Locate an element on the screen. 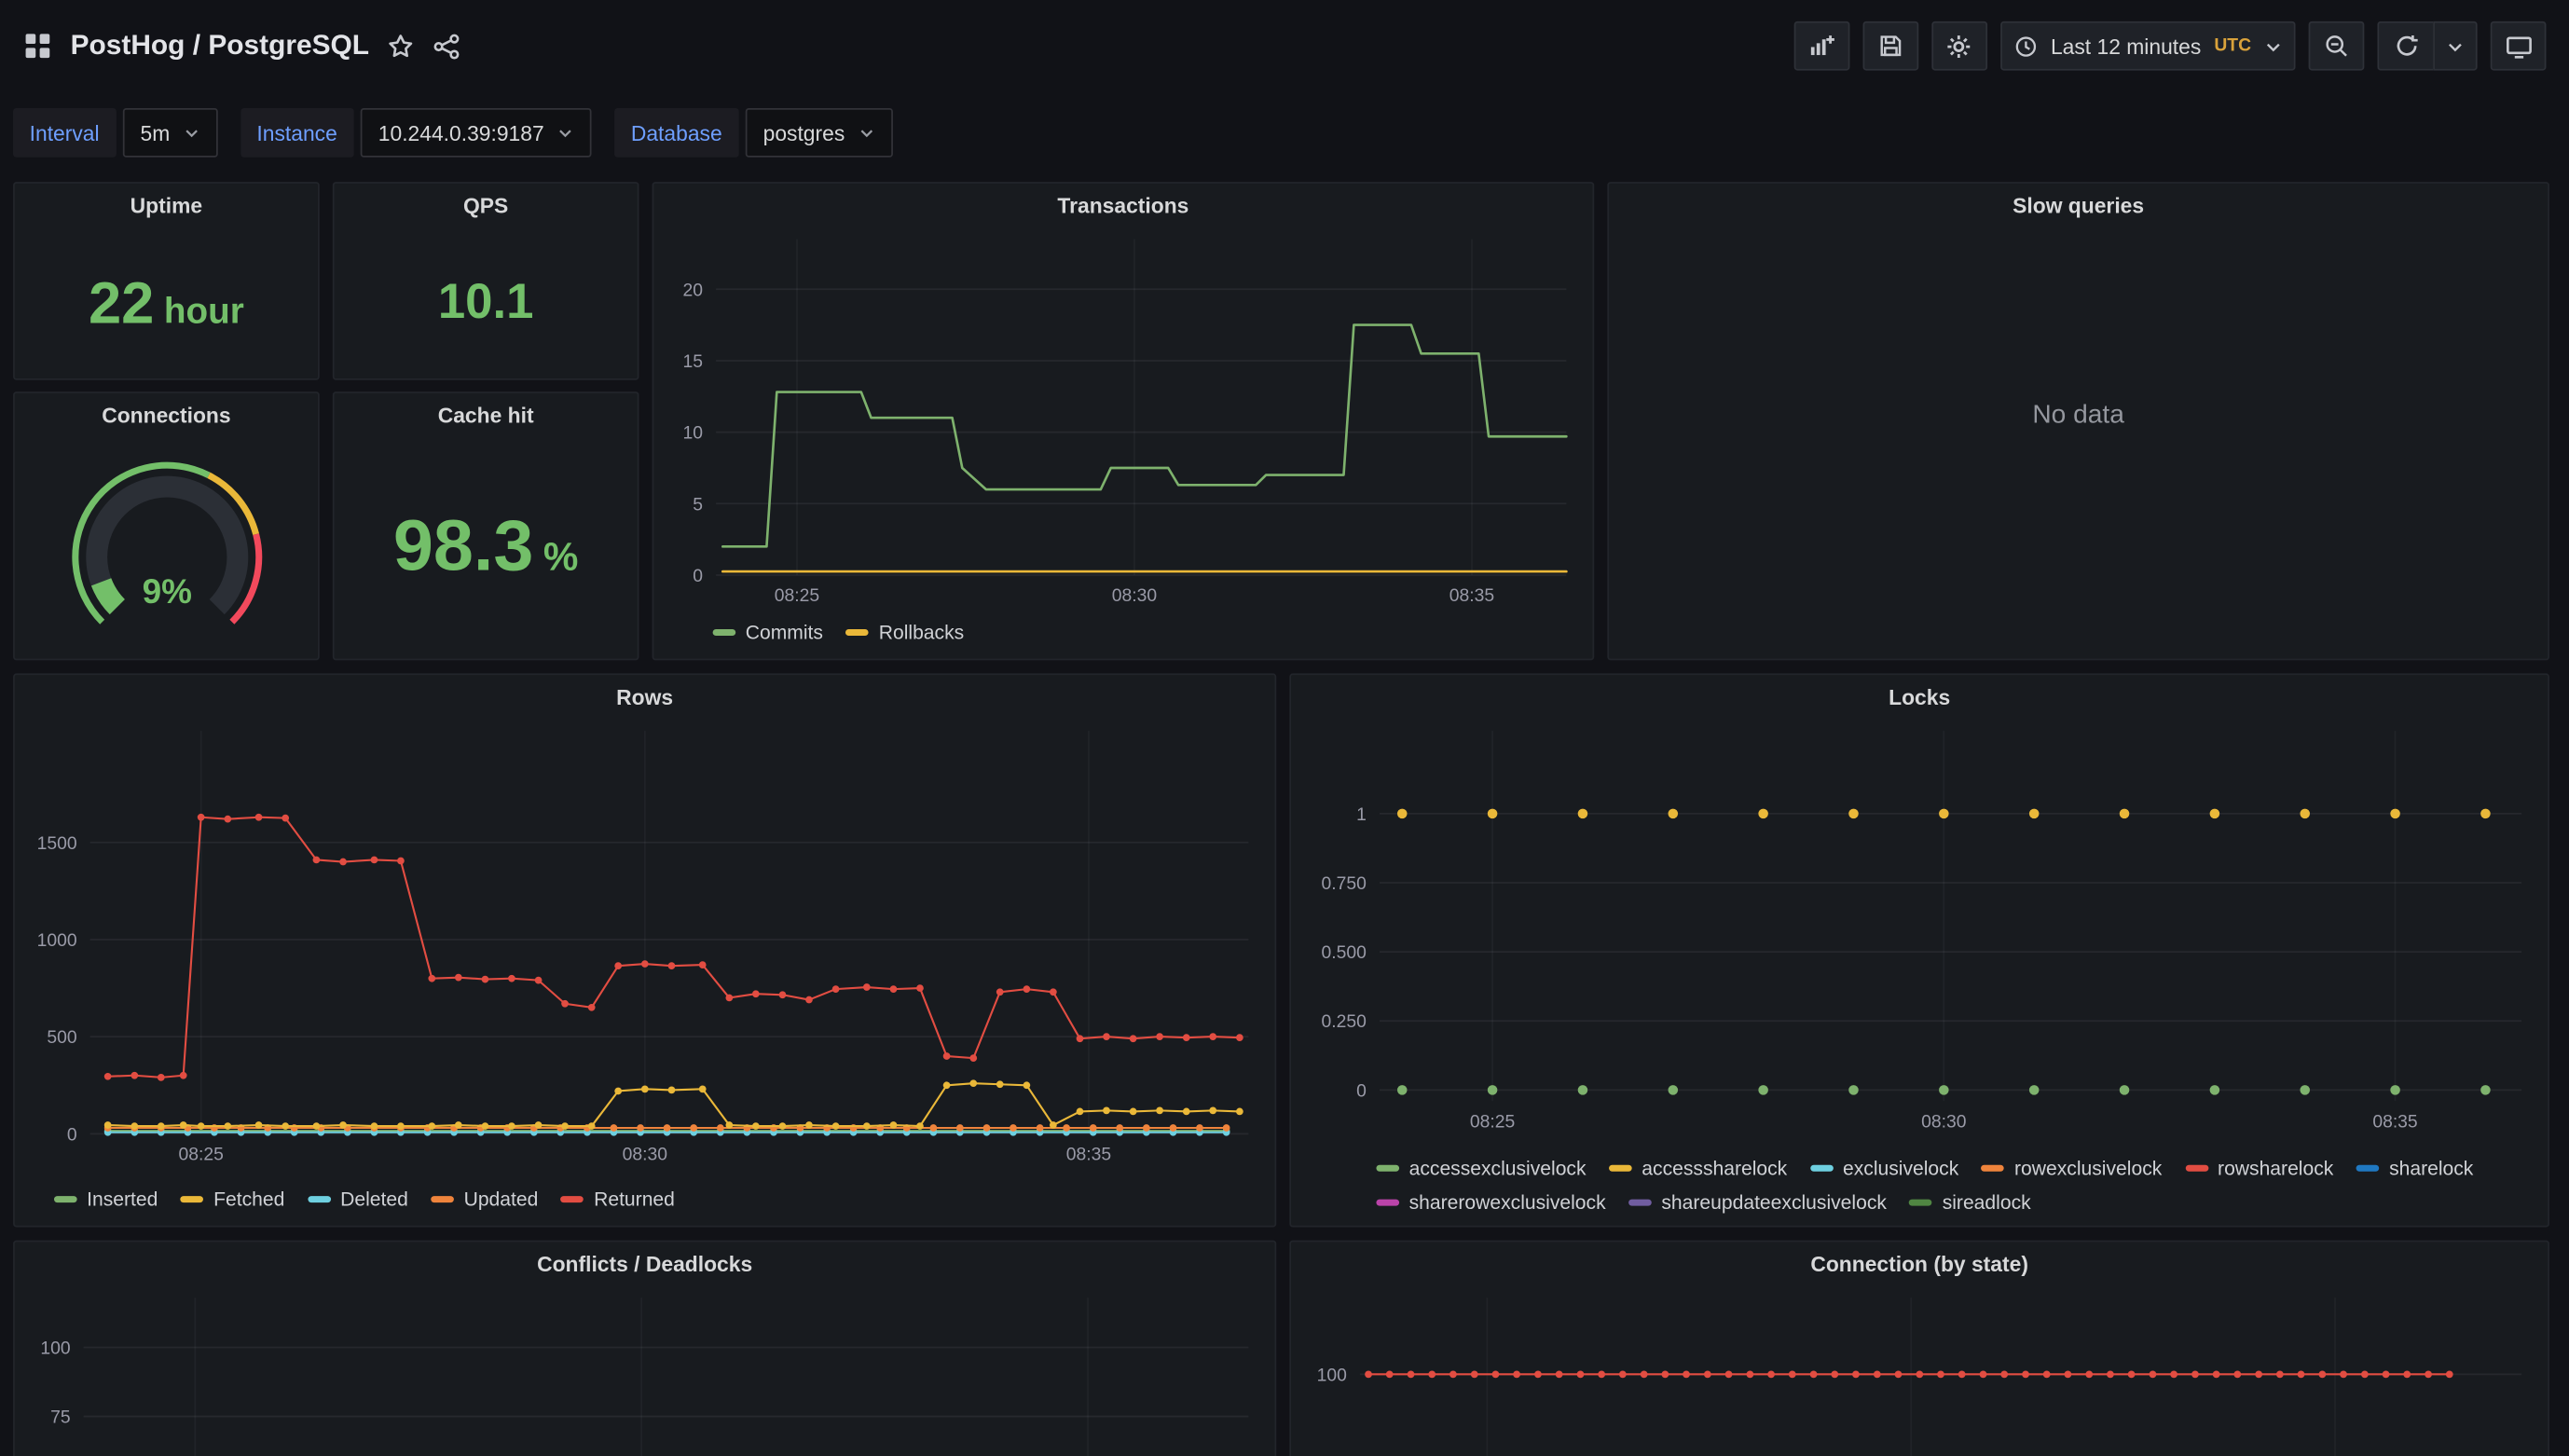 Image resolution: width=2569 pixels, height=1456 pixels. refresh-button-group is located at coordinates (2428, 46).